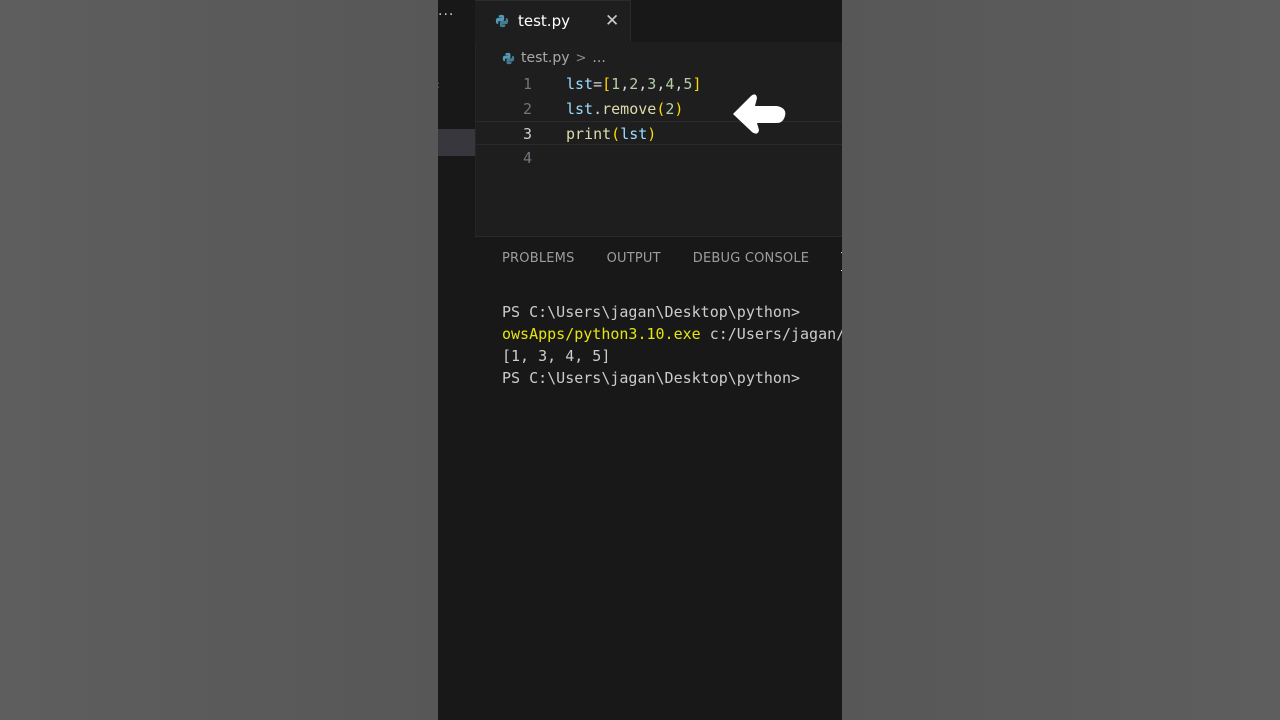 Image resolution: width=1280 pixels, height=720 pixels. What do you see at coordinates (527, 84) in the screenshot?
I see `line-number: 1` at bounding box center [527, 84].